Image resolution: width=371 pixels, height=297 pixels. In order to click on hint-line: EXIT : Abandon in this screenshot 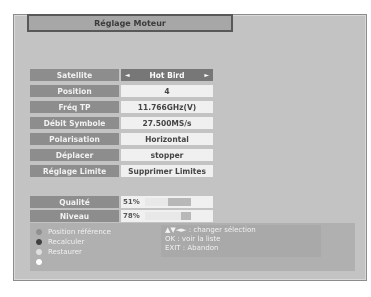, I will do `click(192, 248)`.